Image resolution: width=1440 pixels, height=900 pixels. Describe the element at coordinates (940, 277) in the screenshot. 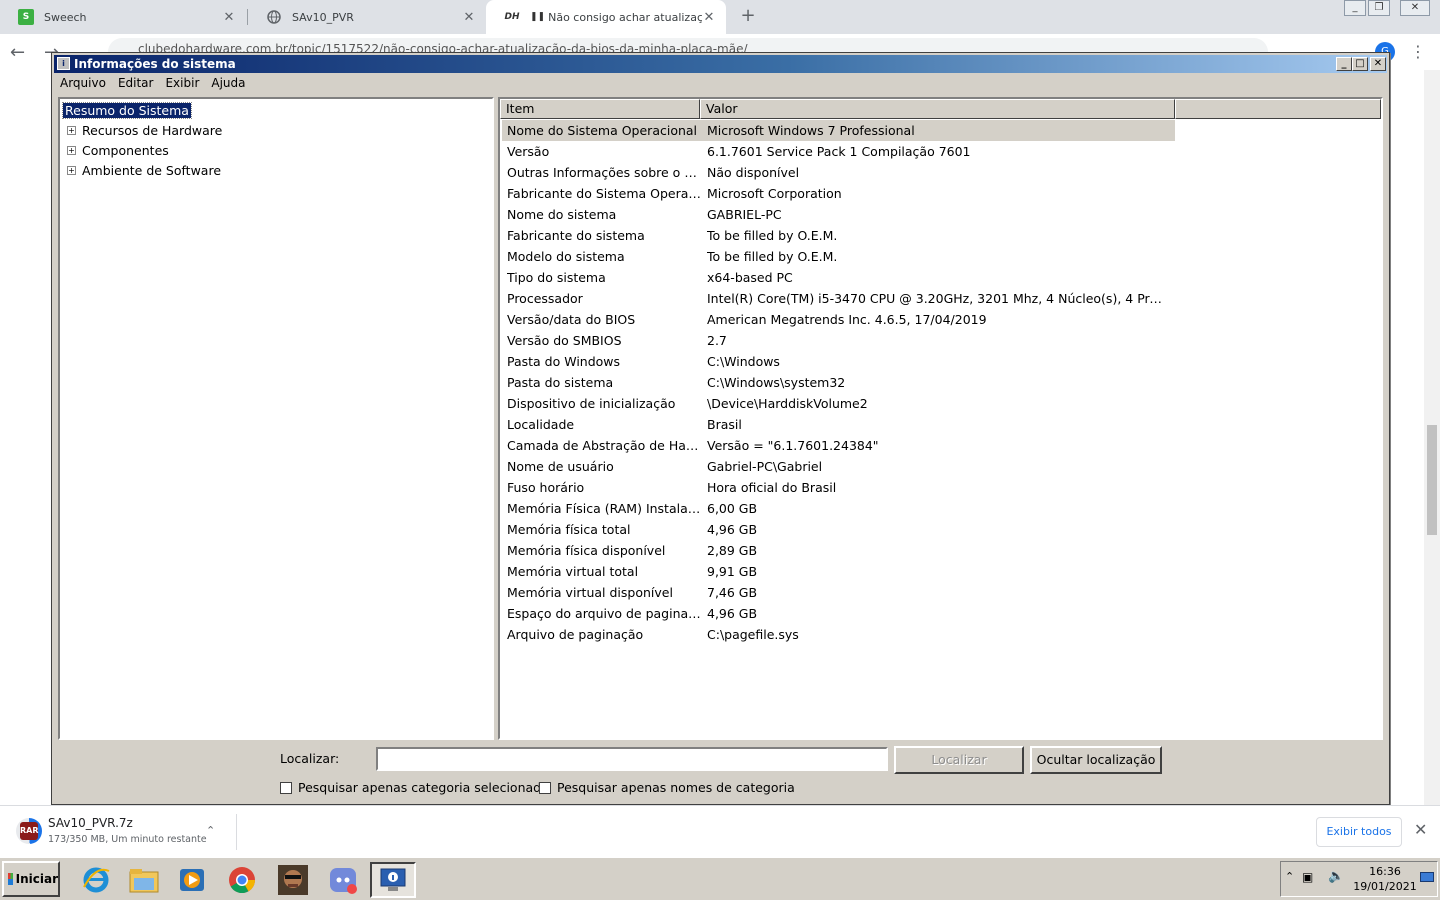

I see `table-row: Tipo do sistema x64-based PC` at that location.